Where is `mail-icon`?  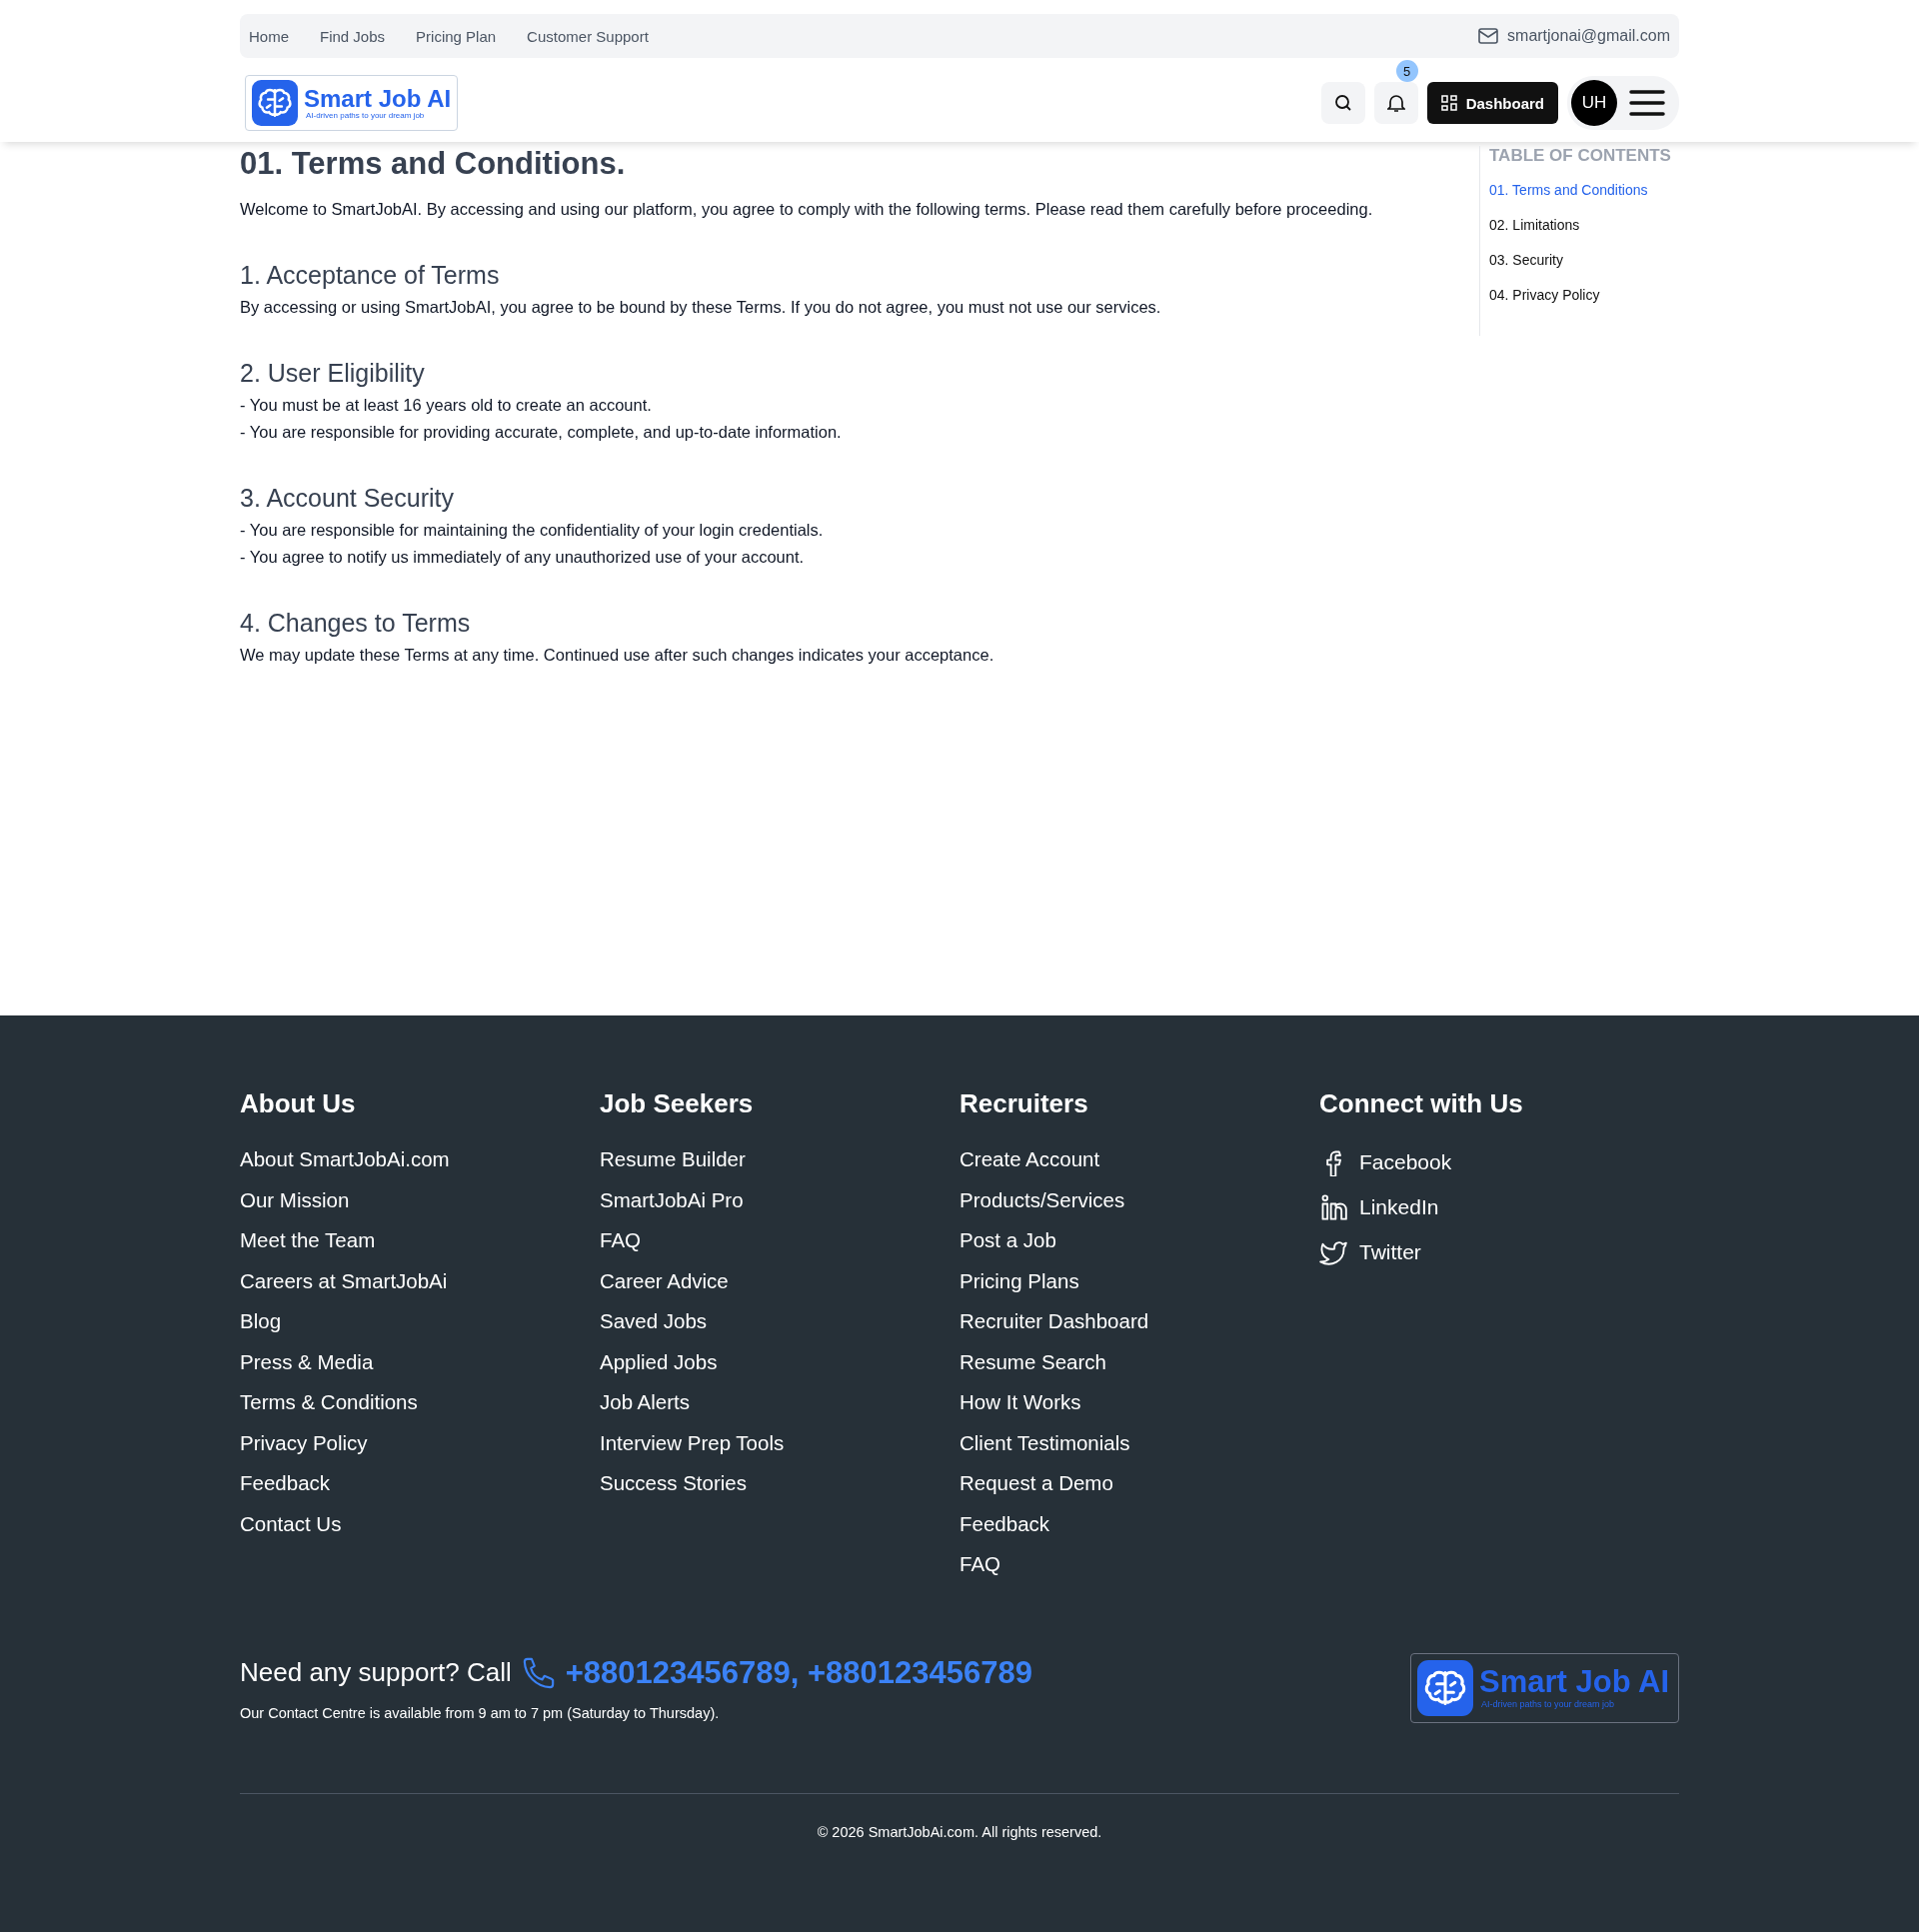 mail-icon is located at coordinates (1488, 36).